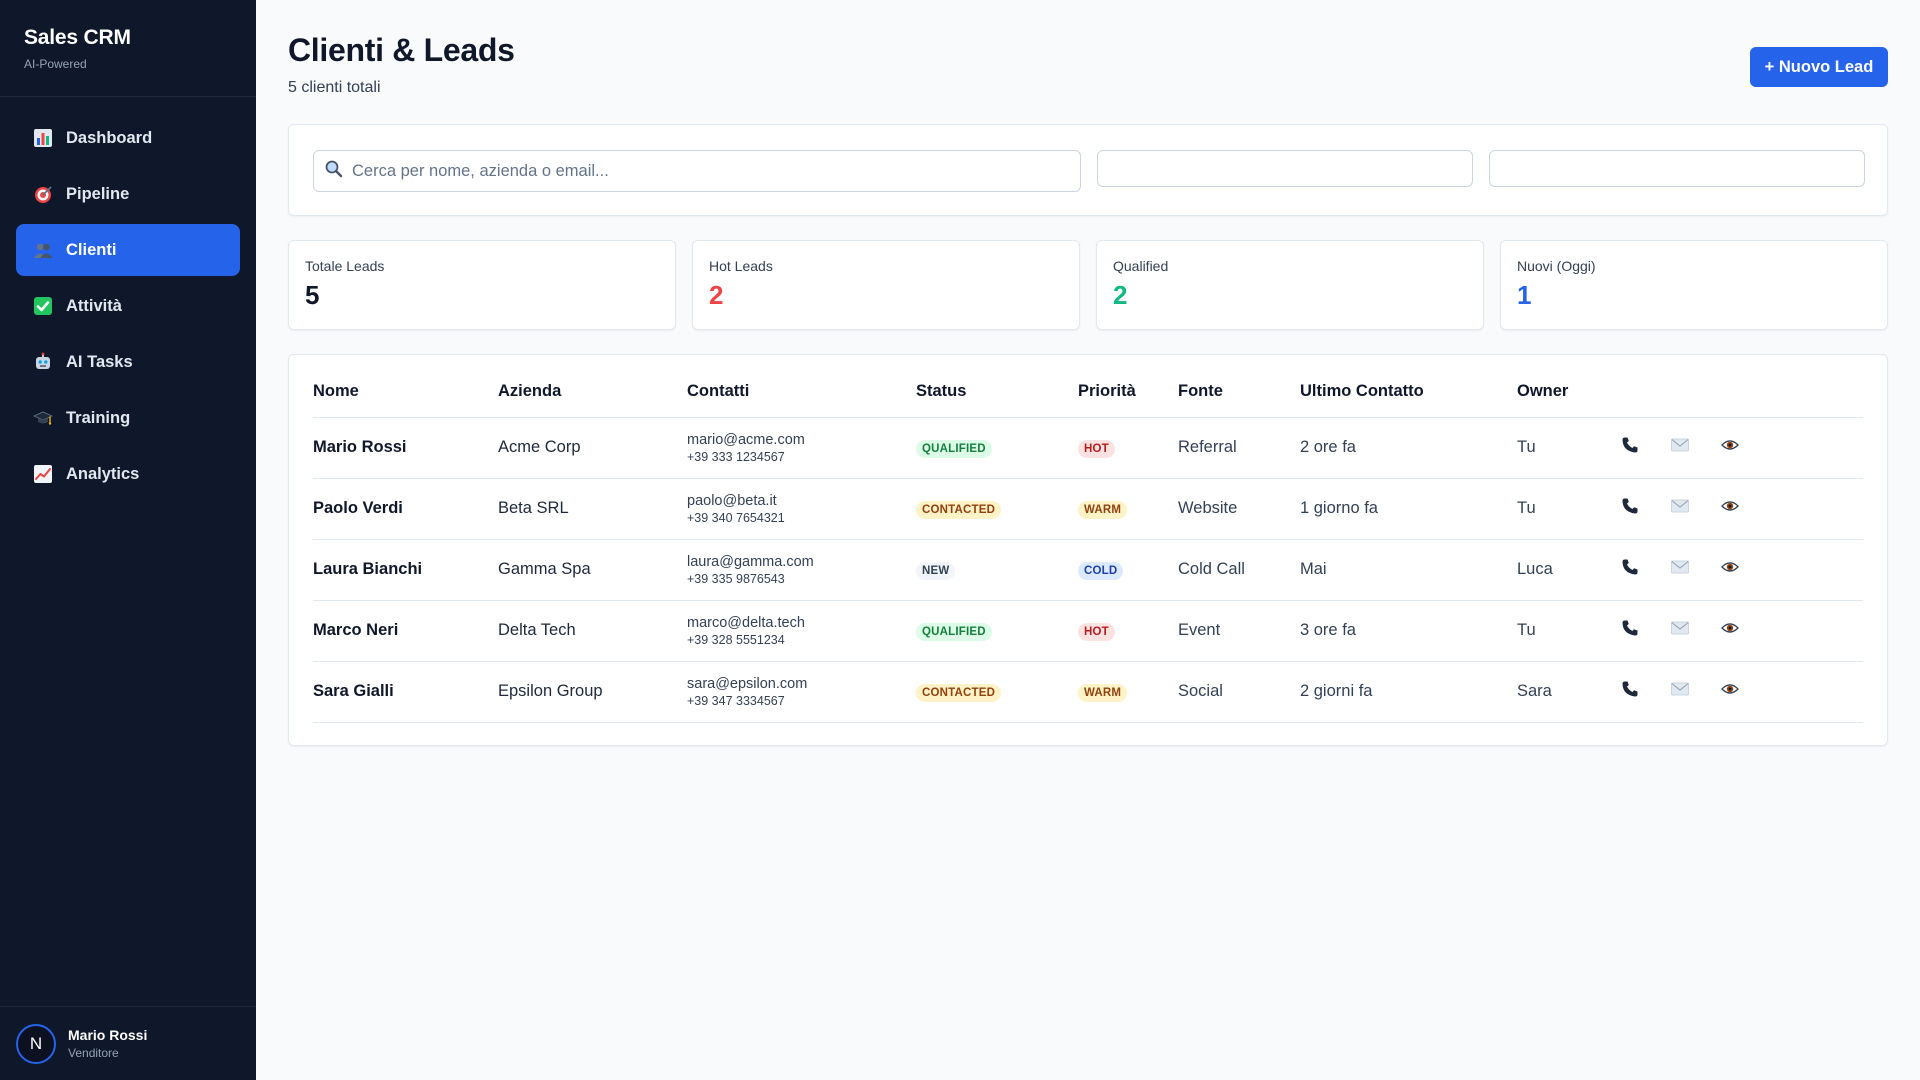  Describe the element at coordinates (592, 509) in the screenshot. I see `lead-company: Beta SRL` at that location.